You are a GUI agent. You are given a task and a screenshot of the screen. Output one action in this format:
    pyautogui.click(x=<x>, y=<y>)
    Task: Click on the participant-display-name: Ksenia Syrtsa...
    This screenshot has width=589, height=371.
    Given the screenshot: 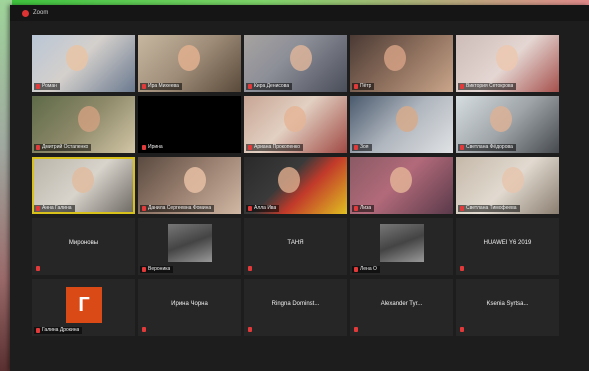 What is the action you would take?
    pyautogui.click(x=507, y=304)
    